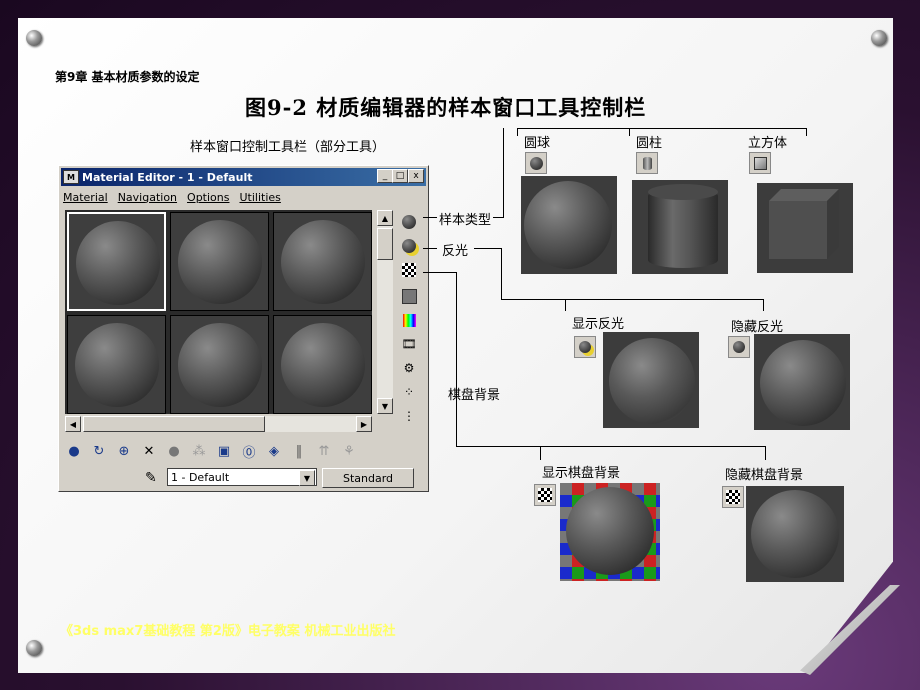  I want to click on go-forward-button: ⚘, so click(349, 451).